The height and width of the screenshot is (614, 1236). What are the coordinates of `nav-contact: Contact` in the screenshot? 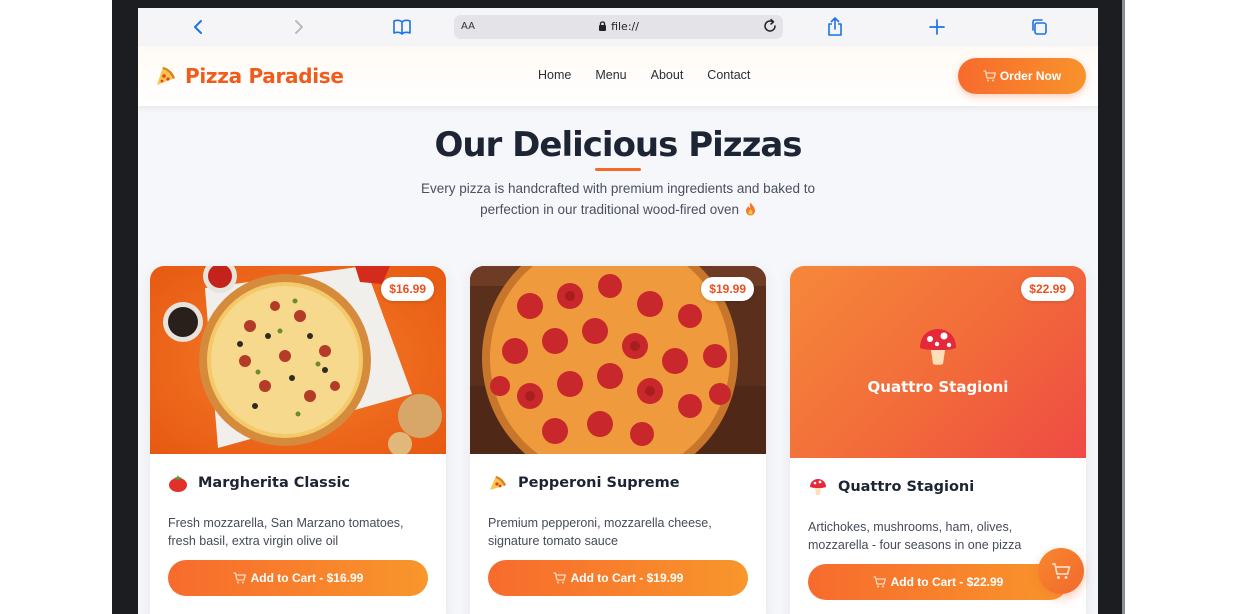 It's located at (728, 75).